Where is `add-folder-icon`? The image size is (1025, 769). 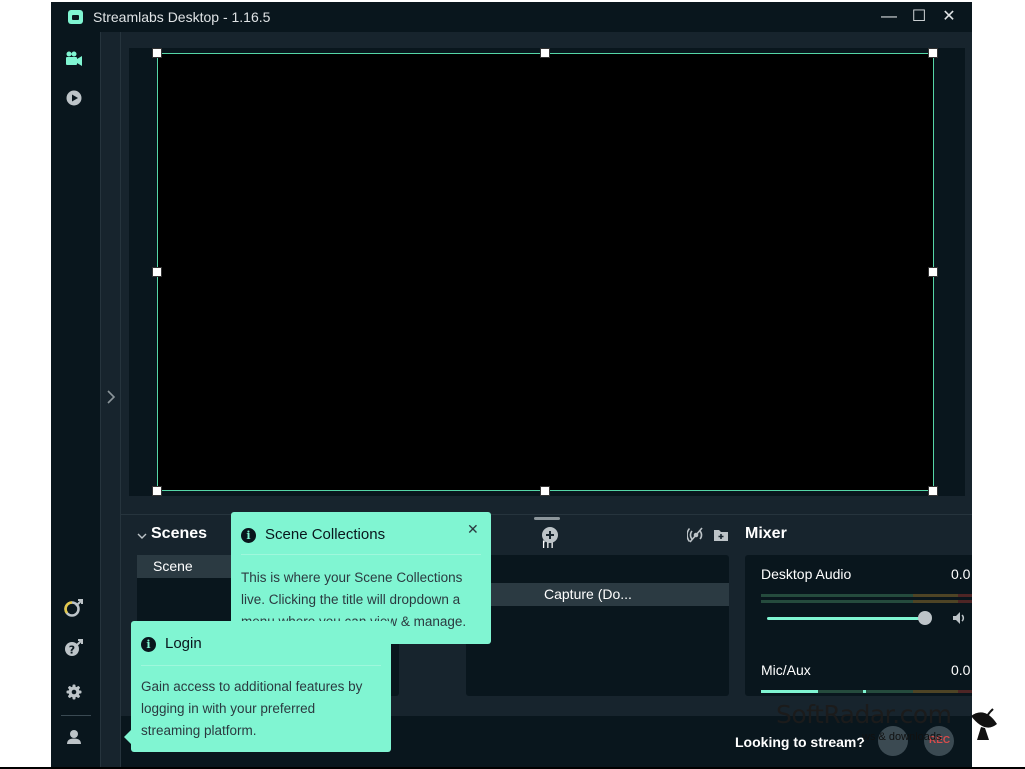
add-folder-icon is located at coordinates (721, 537).